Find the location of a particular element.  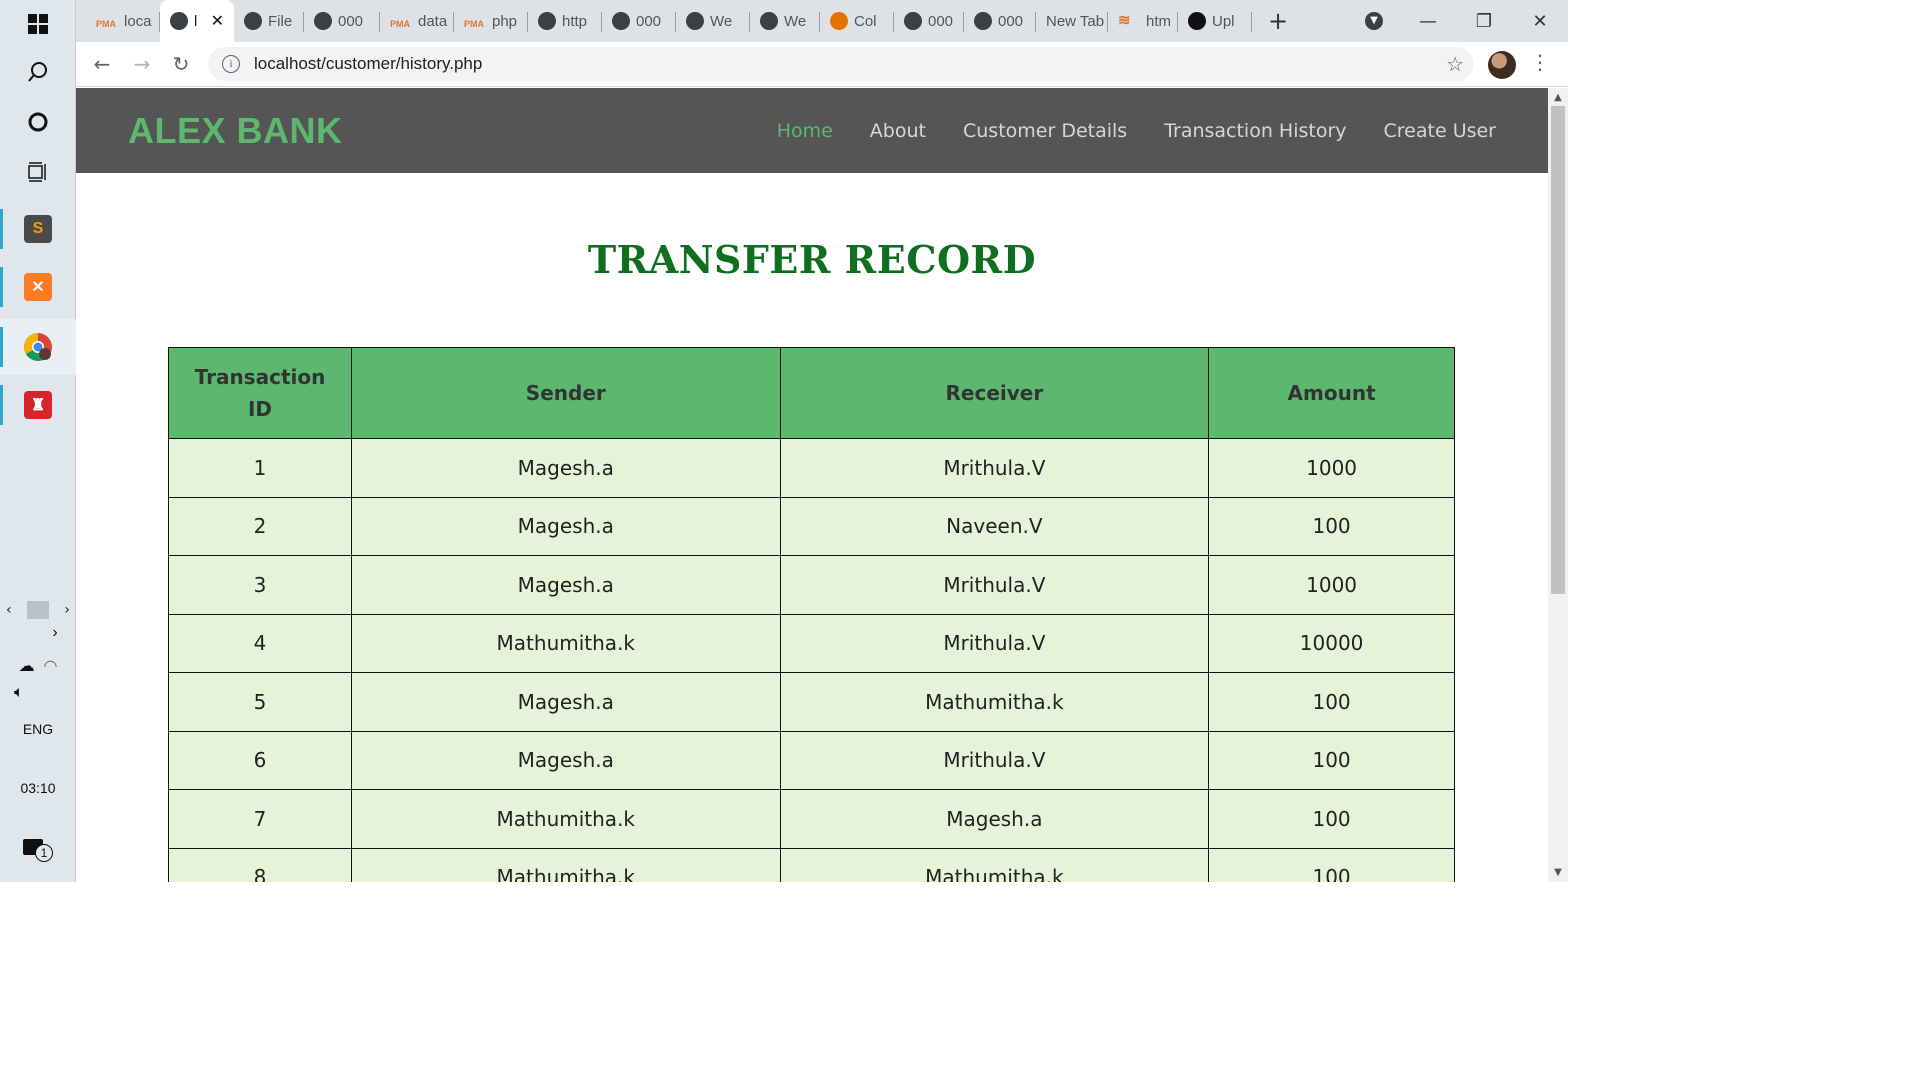

volume-icon: 🔈︎ is located at coordinates (38, 693).